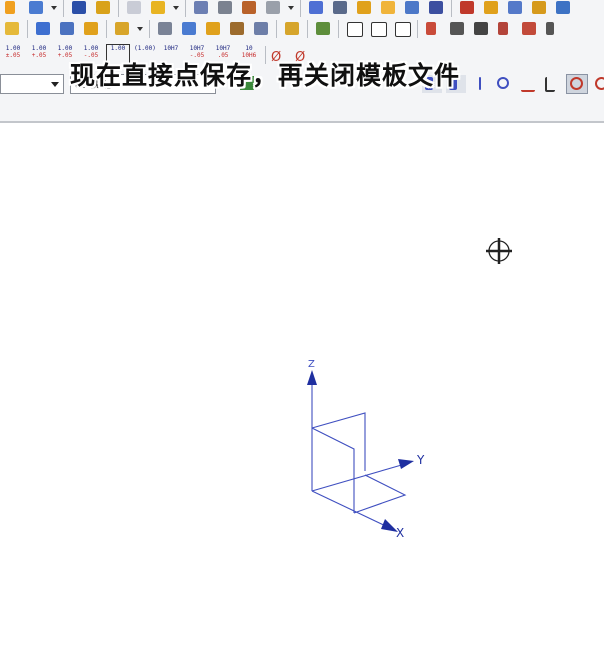 Image resolution: width=604 pixels, height=648 pixels. What do you see at coordinates (420, 460) in the screenshot?
I see `y-axis-label: Y` at bounding box center [420, 460].